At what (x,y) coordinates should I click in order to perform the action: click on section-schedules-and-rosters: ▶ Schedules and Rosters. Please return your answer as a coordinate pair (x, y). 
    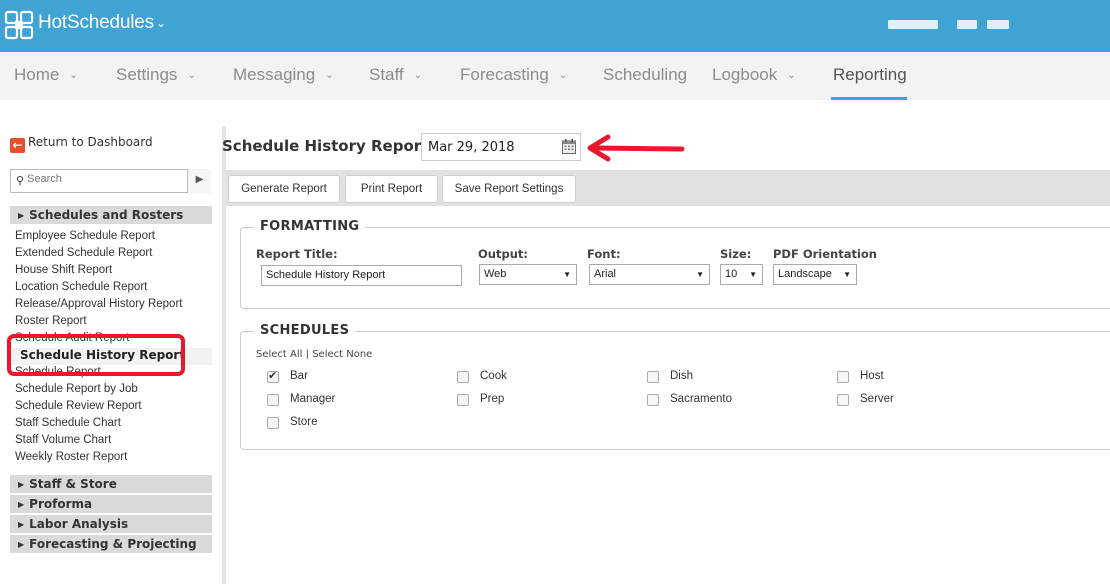
    Looking at the image, I should click on (111, 215).